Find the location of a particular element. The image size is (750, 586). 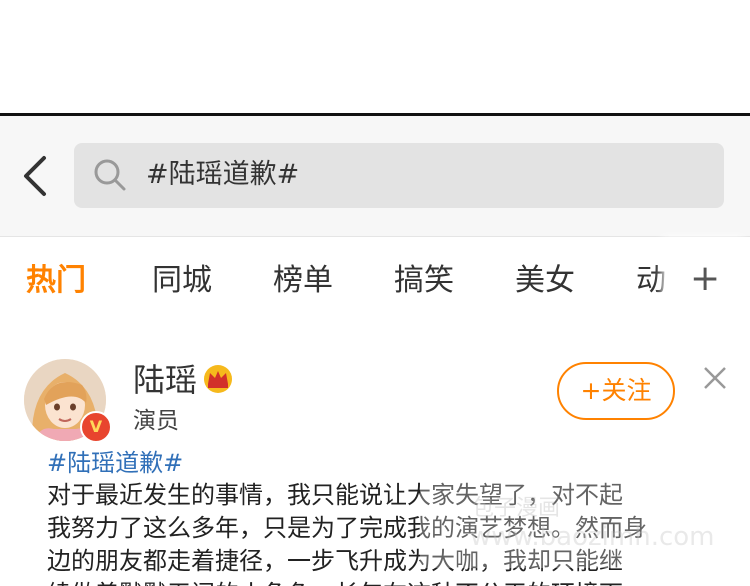

tab-beauty: 美女 is located at coordinates (545, 281).